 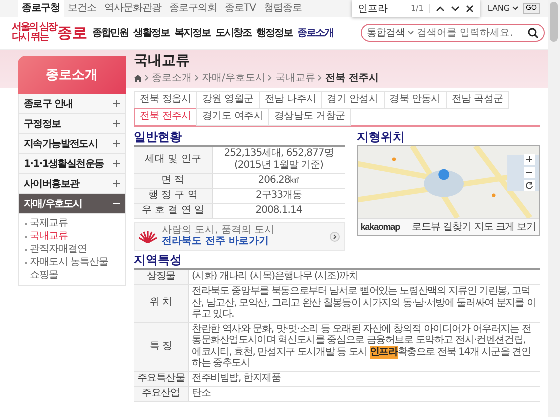 What do you see at coordinates (219, 230) in the screenshot?
I see `banner-caption: 사람의 도시, 품격의 도시` at bounding box center [219, 230].